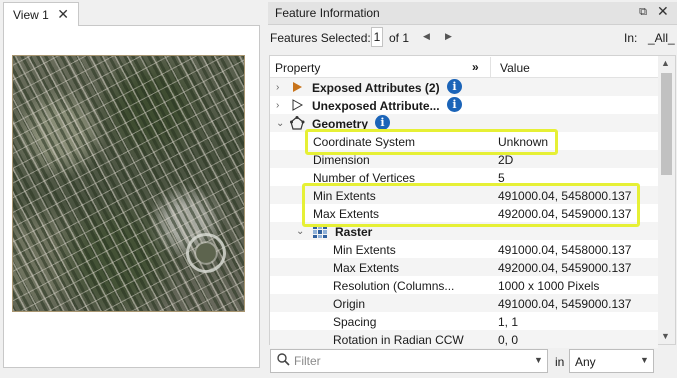 The height and width of the screenshot is (378, 677). I want to click on panel-title: Feature Information, so click(327, 13).